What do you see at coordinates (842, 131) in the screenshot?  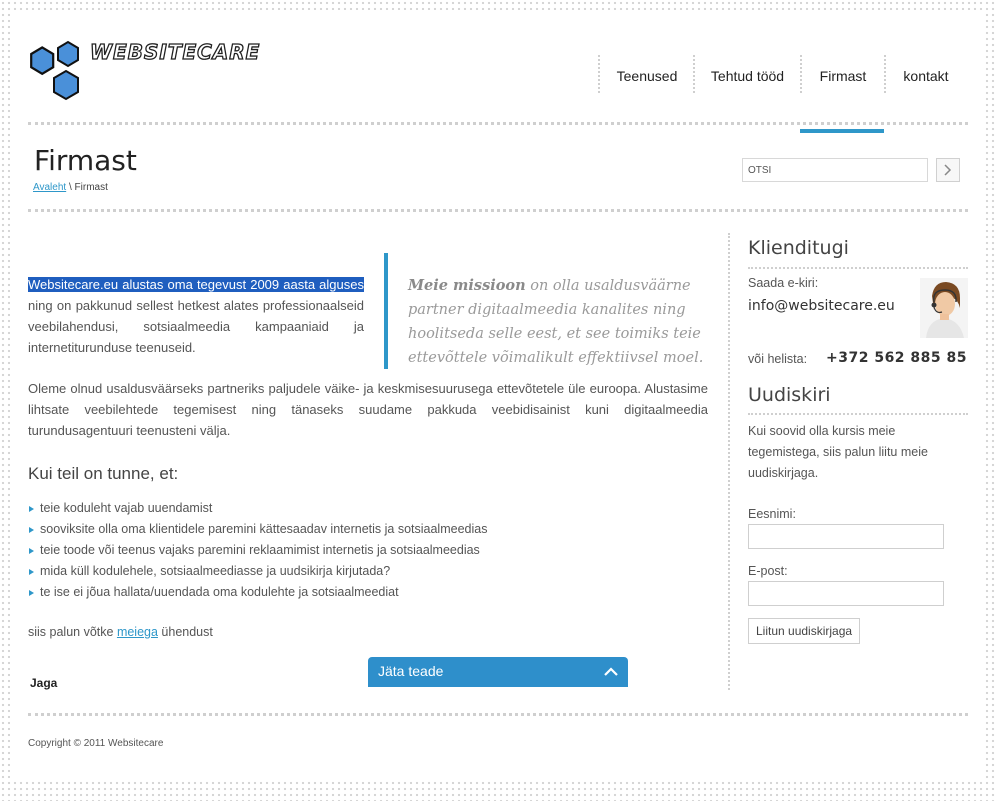 I see `nav-active-indicator` at bounding box center [842, 131].